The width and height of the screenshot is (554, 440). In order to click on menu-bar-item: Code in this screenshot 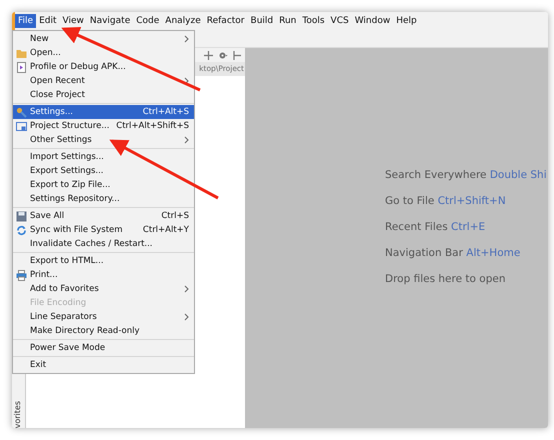, I will do `click(147, 21)`.